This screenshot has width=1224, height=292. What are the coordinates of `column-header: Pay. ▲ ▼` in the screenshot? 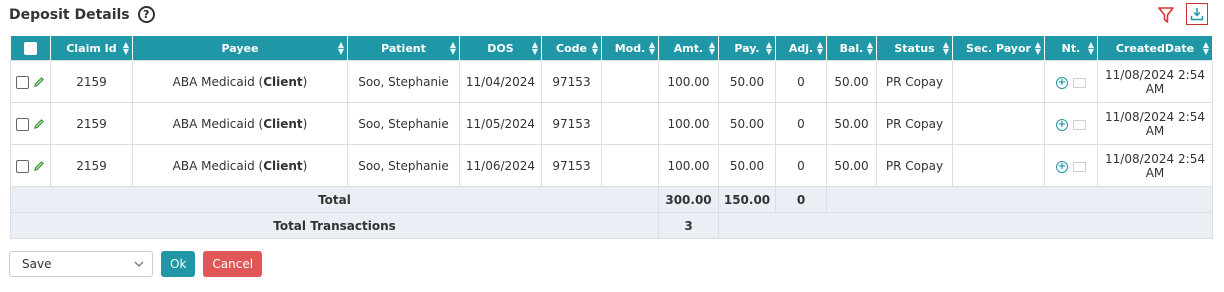 It's located at (747, 48).